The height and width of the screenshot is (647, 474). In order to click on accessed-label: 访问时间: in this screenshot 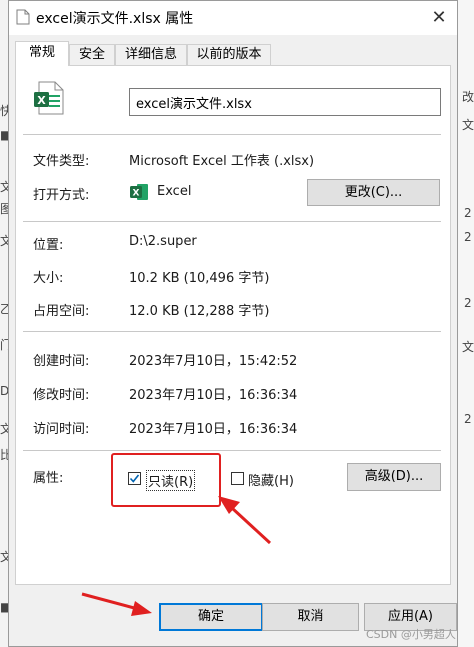, I will do `click(61, 429)`.